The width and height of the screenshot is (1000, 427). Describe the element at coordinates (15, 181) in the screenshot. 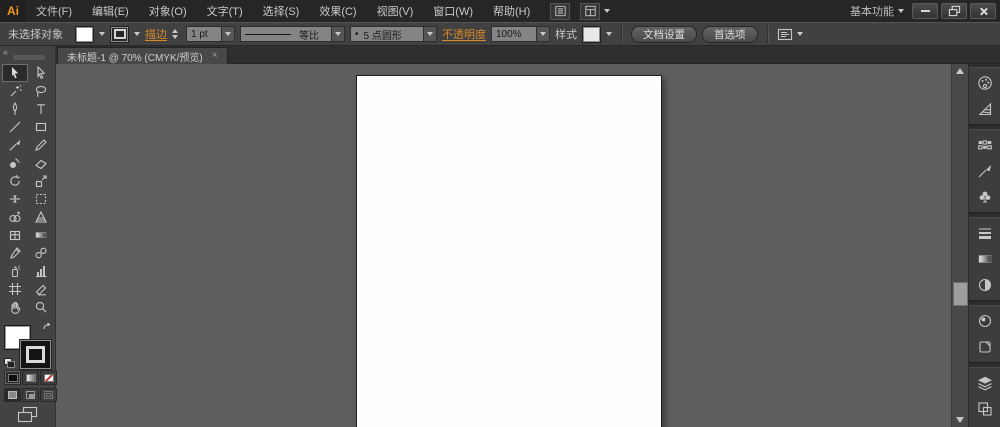

I see `rotate-tool` at that location.